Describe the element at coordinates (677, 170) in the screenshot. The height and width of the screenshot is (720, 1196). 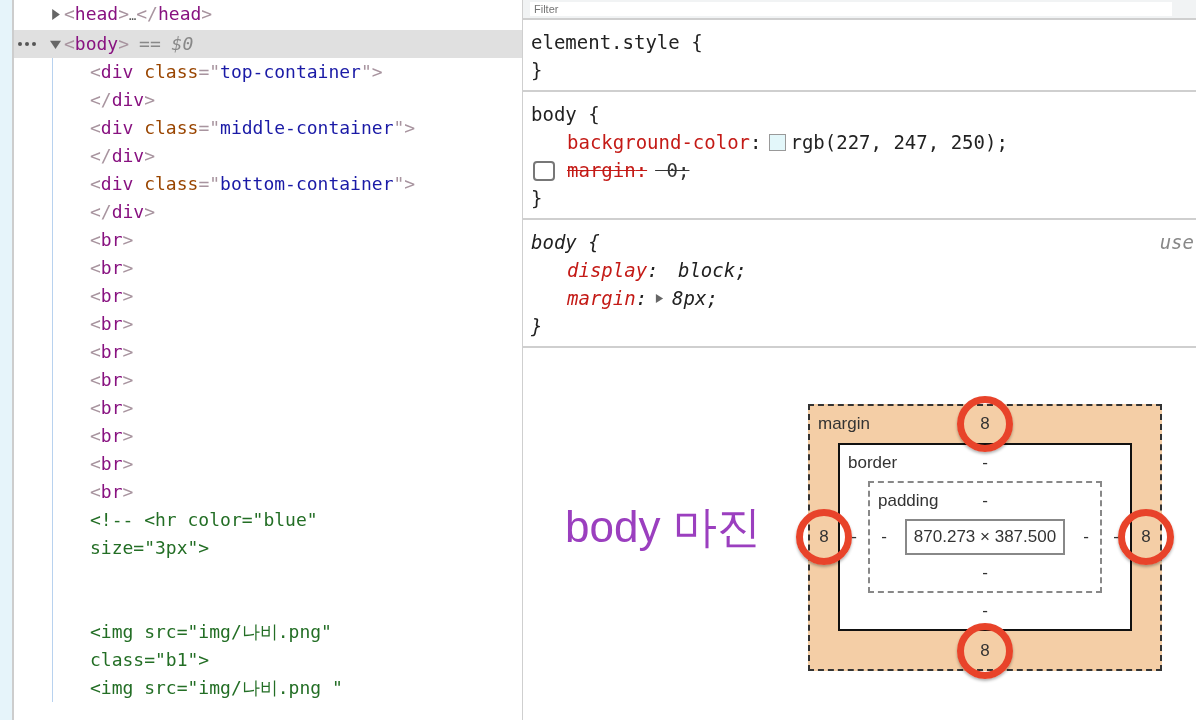
I see `css-property-value: 0;` at that location.